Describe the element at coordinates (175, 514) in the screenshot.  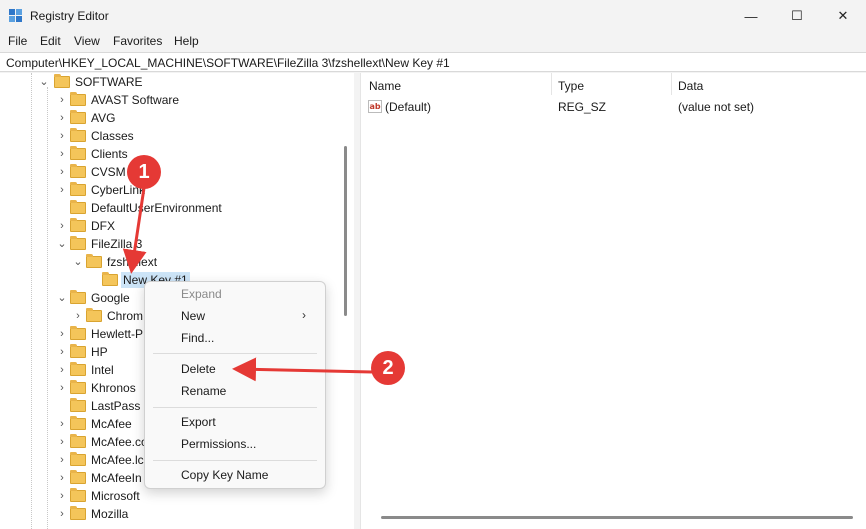
I see `tree-node: › Mozilla` at that location.